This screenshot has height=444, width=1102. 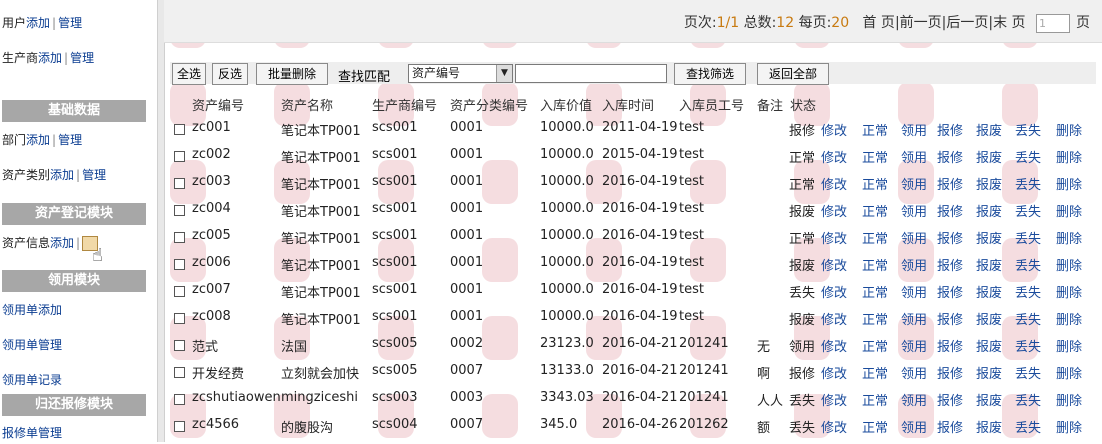 I want to click on vendor-manage-link: 管理, so click(x=82, y=58).